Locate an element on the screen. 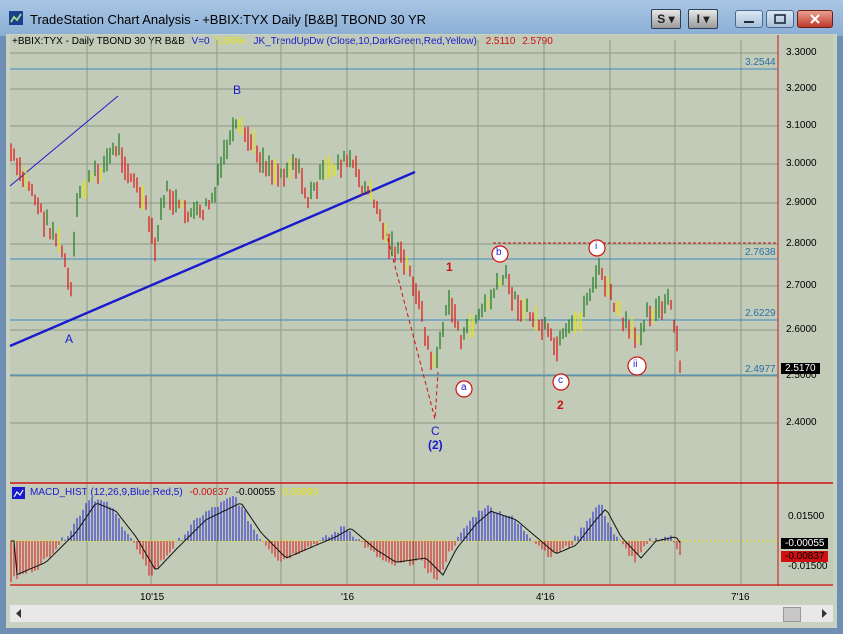  wave-label-1: 1 is located at coordinates (449, 267).